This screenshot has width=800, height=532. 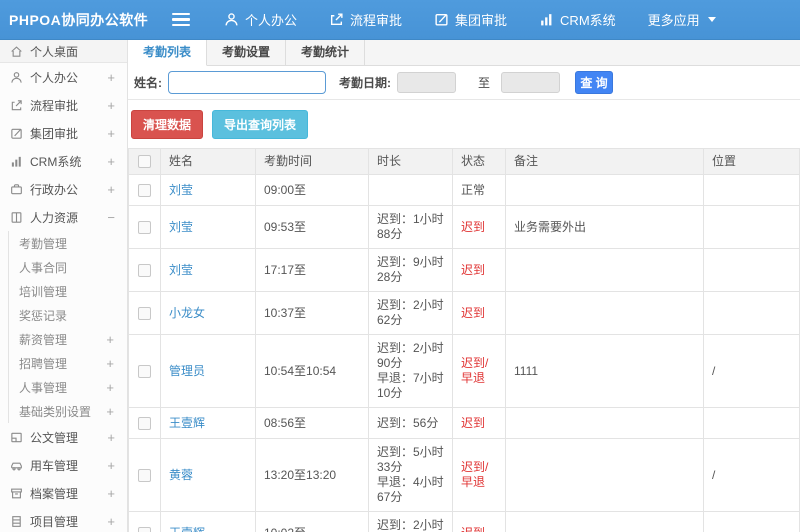 What do you see at coordinates (73, 411) in the screenshot?
I see `sidebar-subitem-base-category-settings: 基础类别设置 +` at bounding box center [73, 411].